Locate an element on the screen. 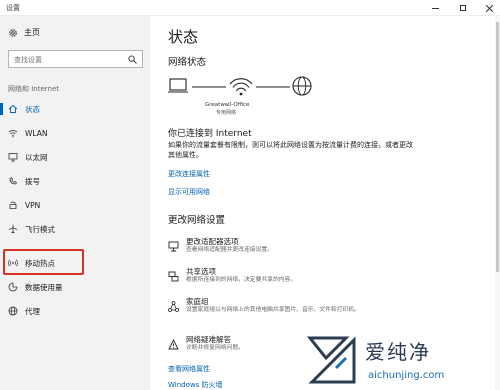 The width and height of the screenshot is (500, 390). wifi-router-icon is located at coordinates (241, 87).